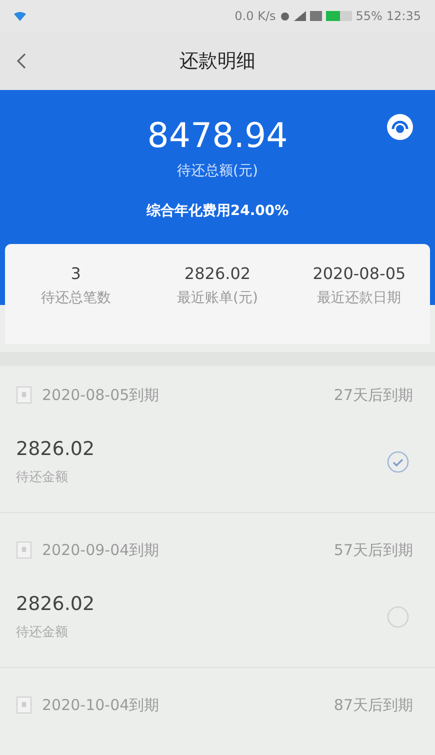  What do you see at coordinates (373, 395) in the screenshot?
I see `days-remaining: 27天后到期` at bounding box center [373, 395].